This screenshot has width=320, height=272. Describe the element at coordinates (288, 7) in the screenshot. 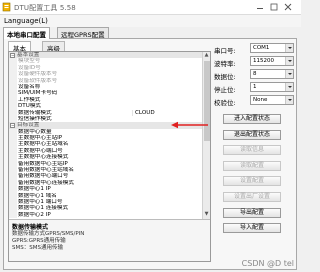

I see `close-icon` at that location.